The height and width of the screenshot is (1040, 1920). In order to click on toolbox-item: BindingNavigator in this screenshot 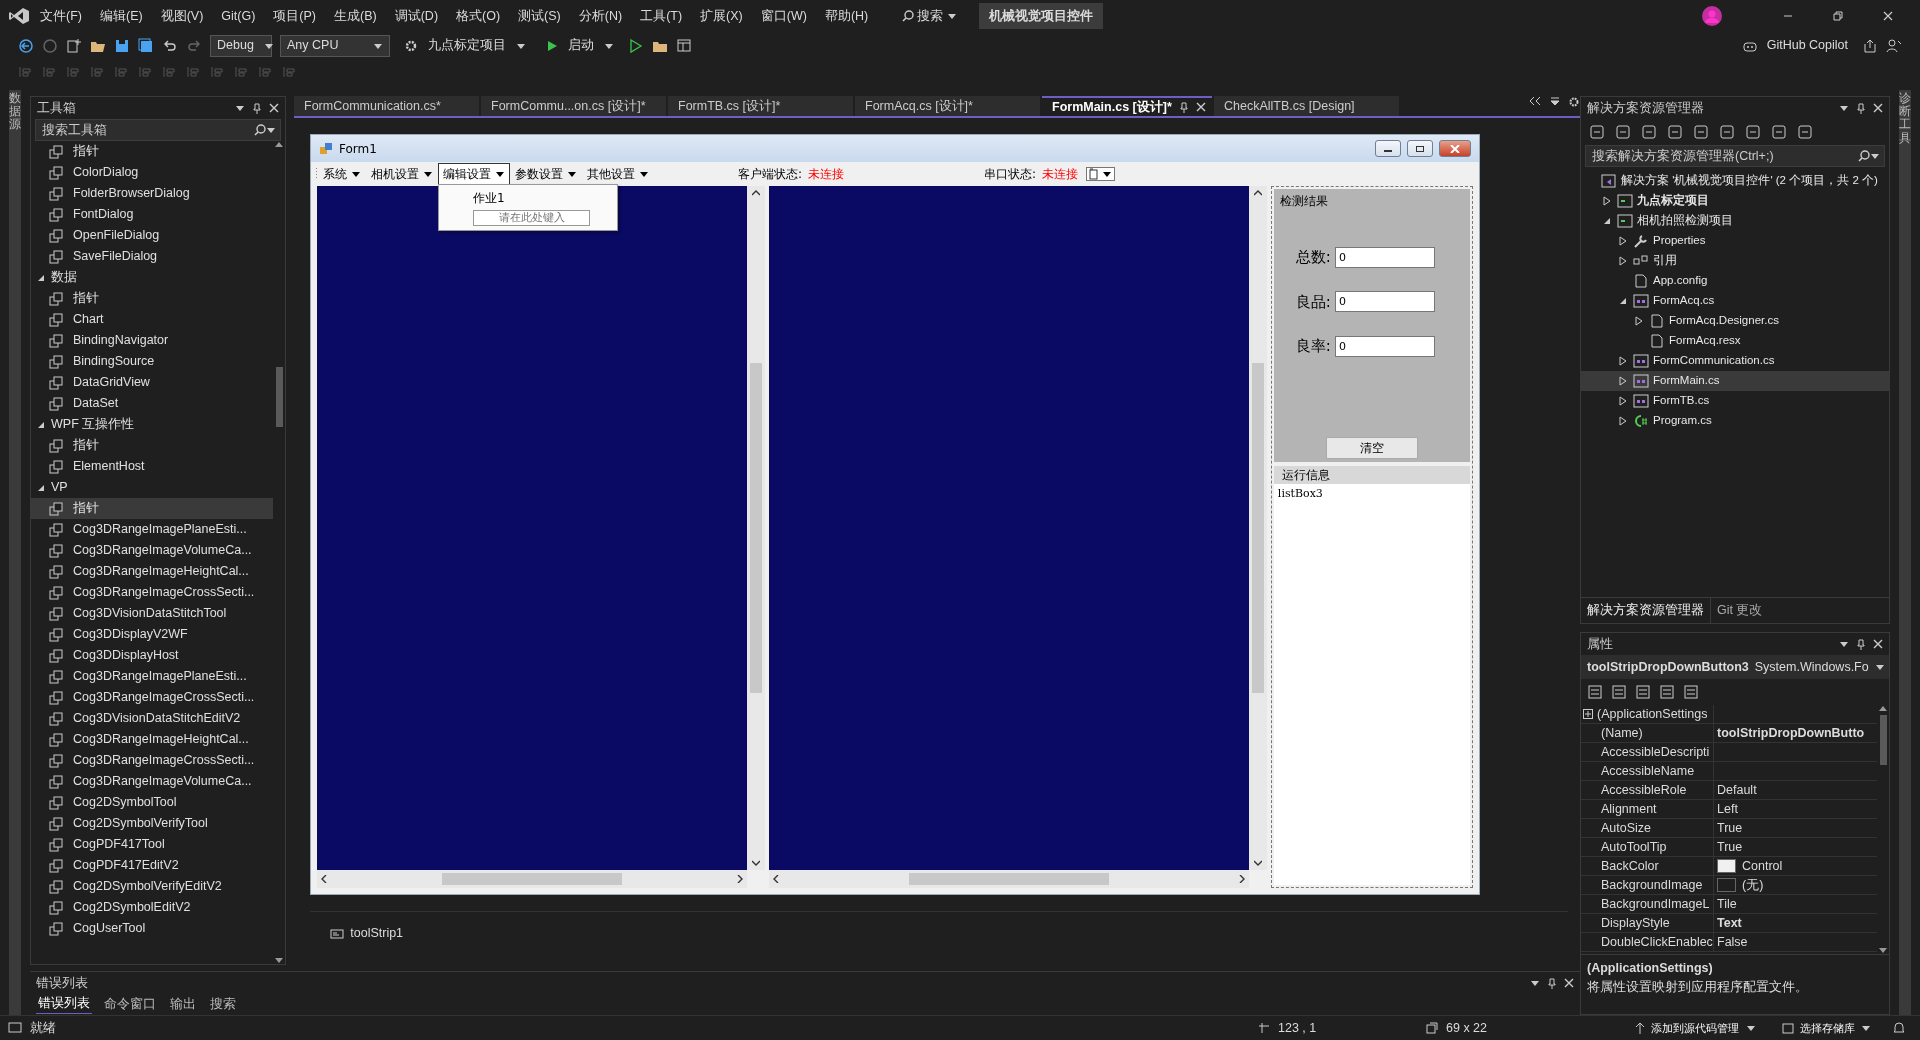, I will do `click(152, 340)`.